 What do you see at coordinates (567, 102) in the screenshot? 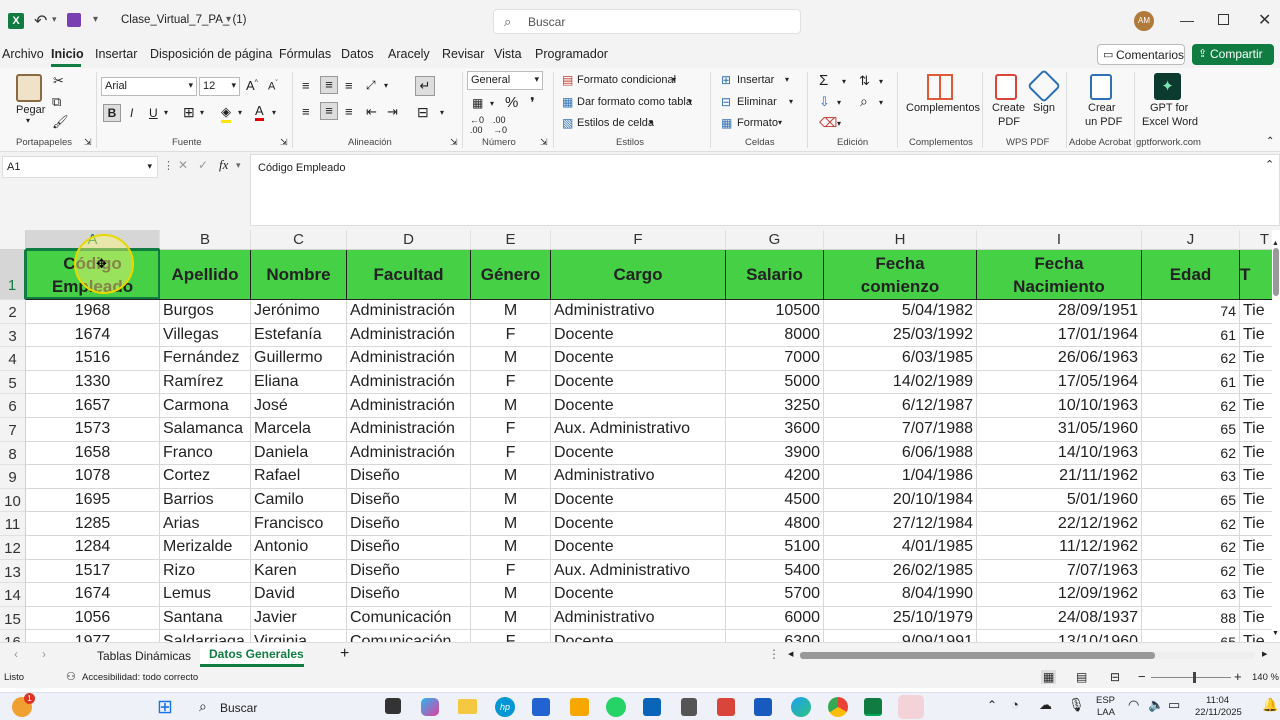
I see `format-as-table-icon: ▦` at bounding box center [567, 102].